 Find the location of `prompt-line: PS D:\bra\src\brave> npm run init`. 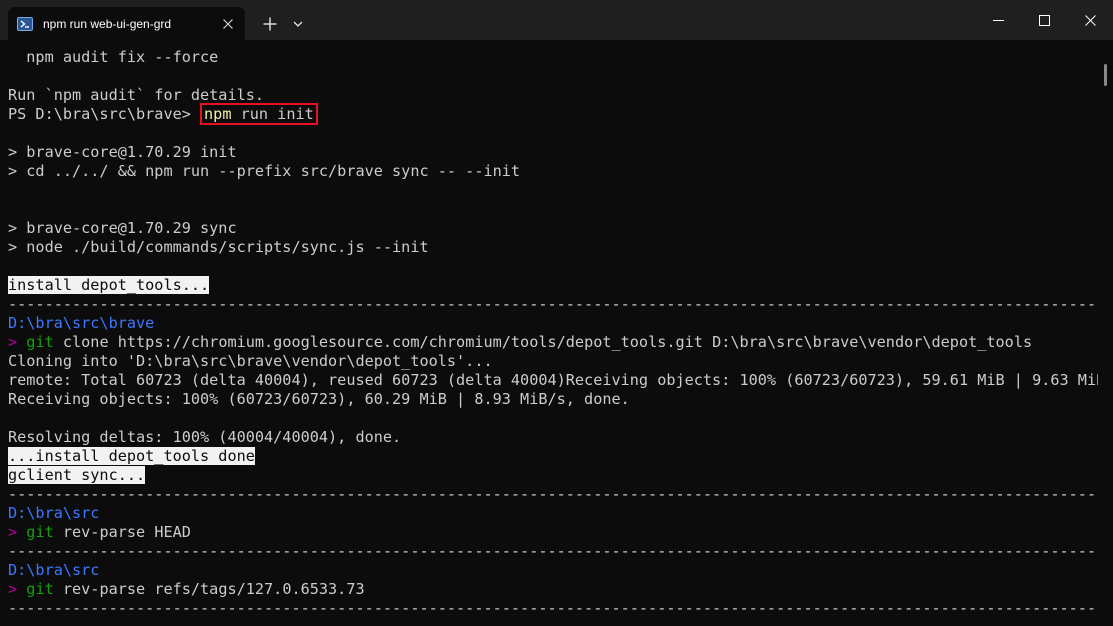

prompt-line: PS D:\bra\src\brave> npm run init is located at coordinates (553, 114).